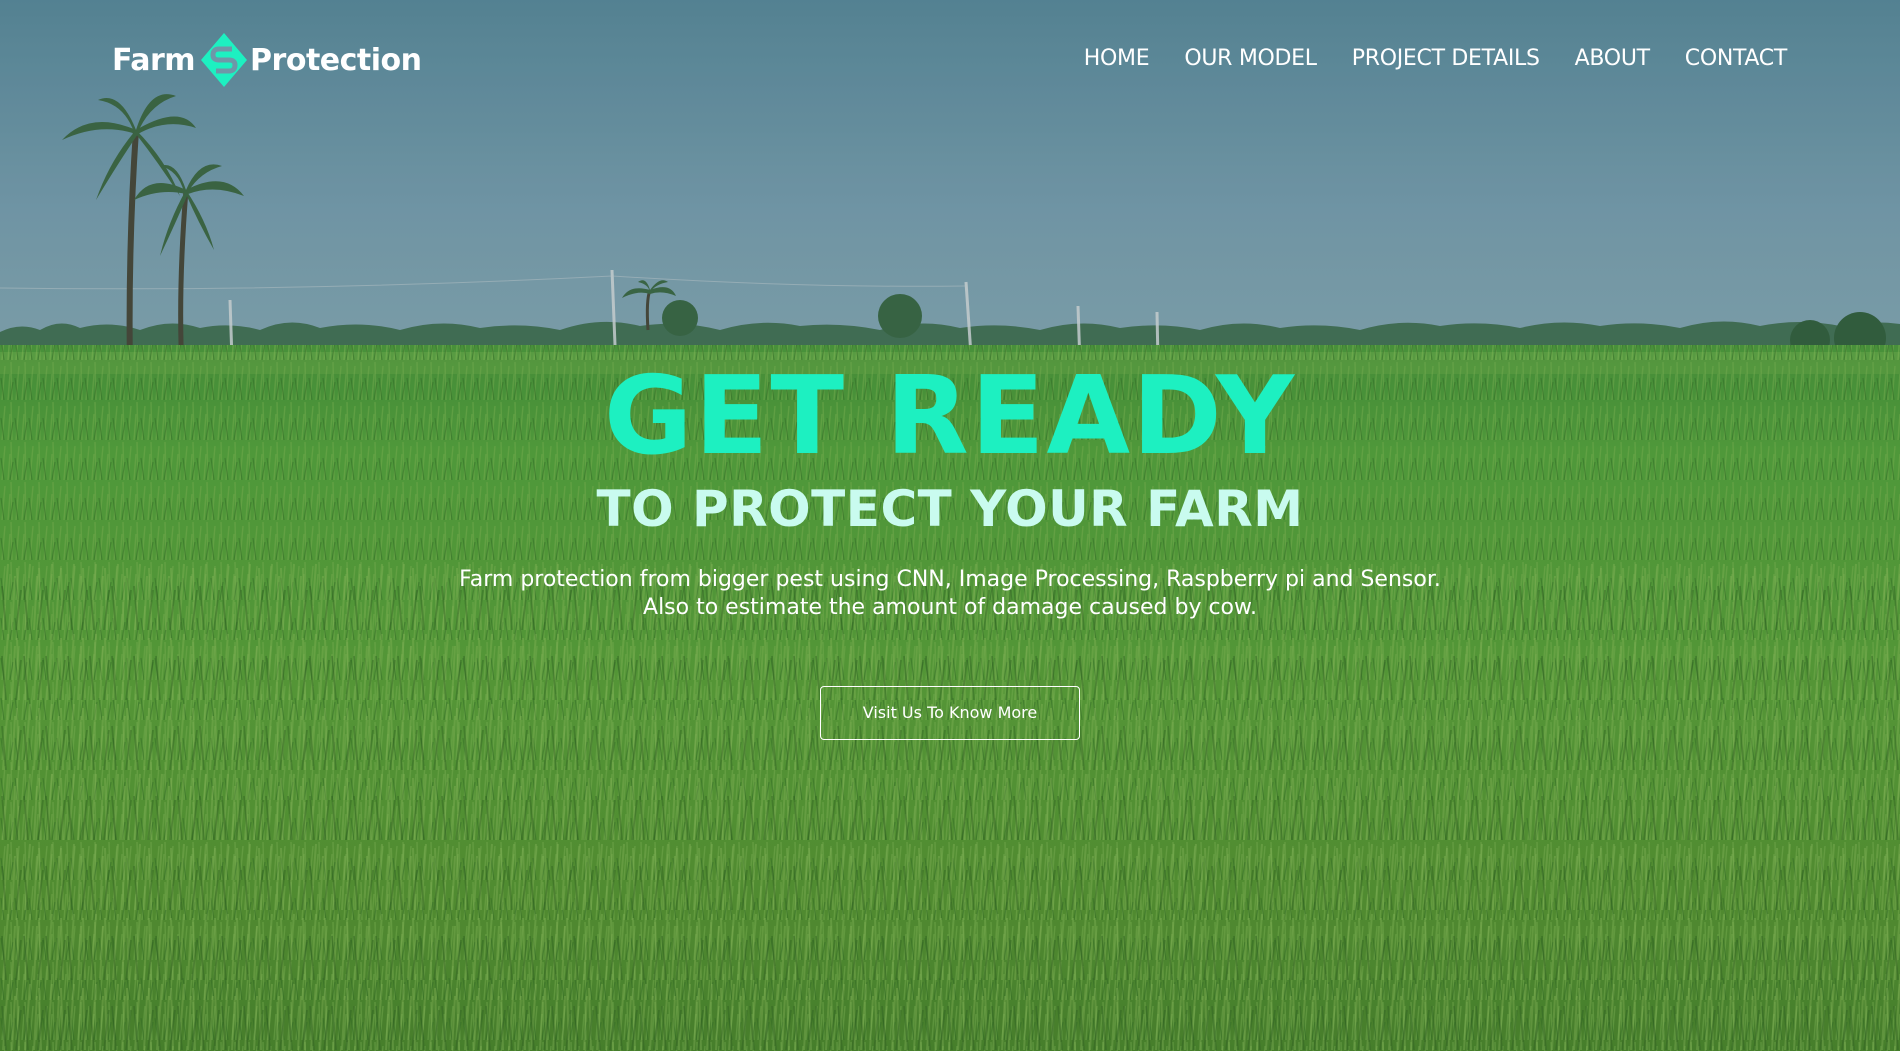 The height and width of the screenshot is (1051, 1900). I want to click on visit-us-button: Visit Us To Know More, so click(950, 713).